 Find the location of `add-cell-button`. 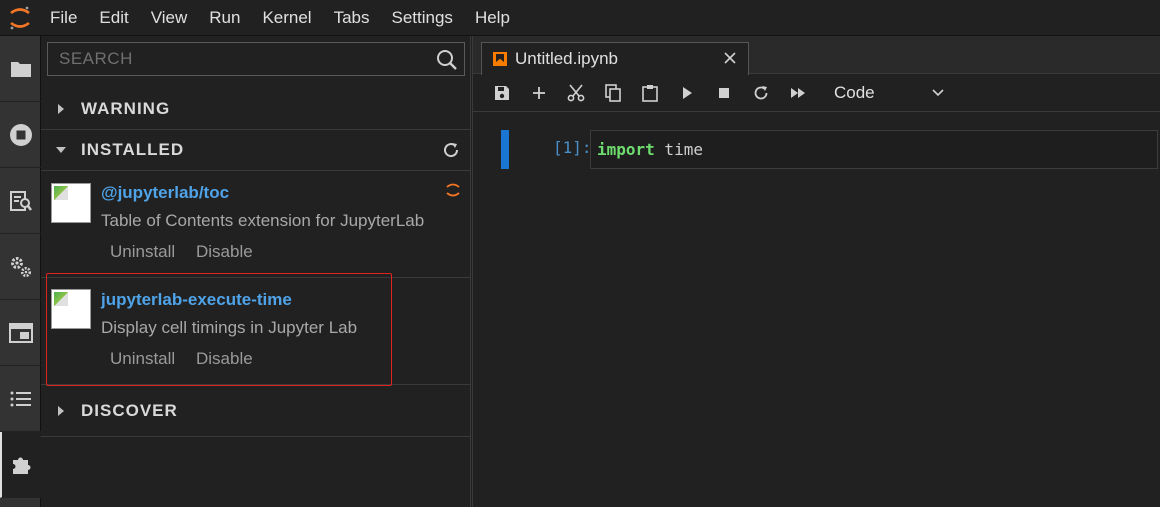

add-cell-button is located at coordinates (538, 93).